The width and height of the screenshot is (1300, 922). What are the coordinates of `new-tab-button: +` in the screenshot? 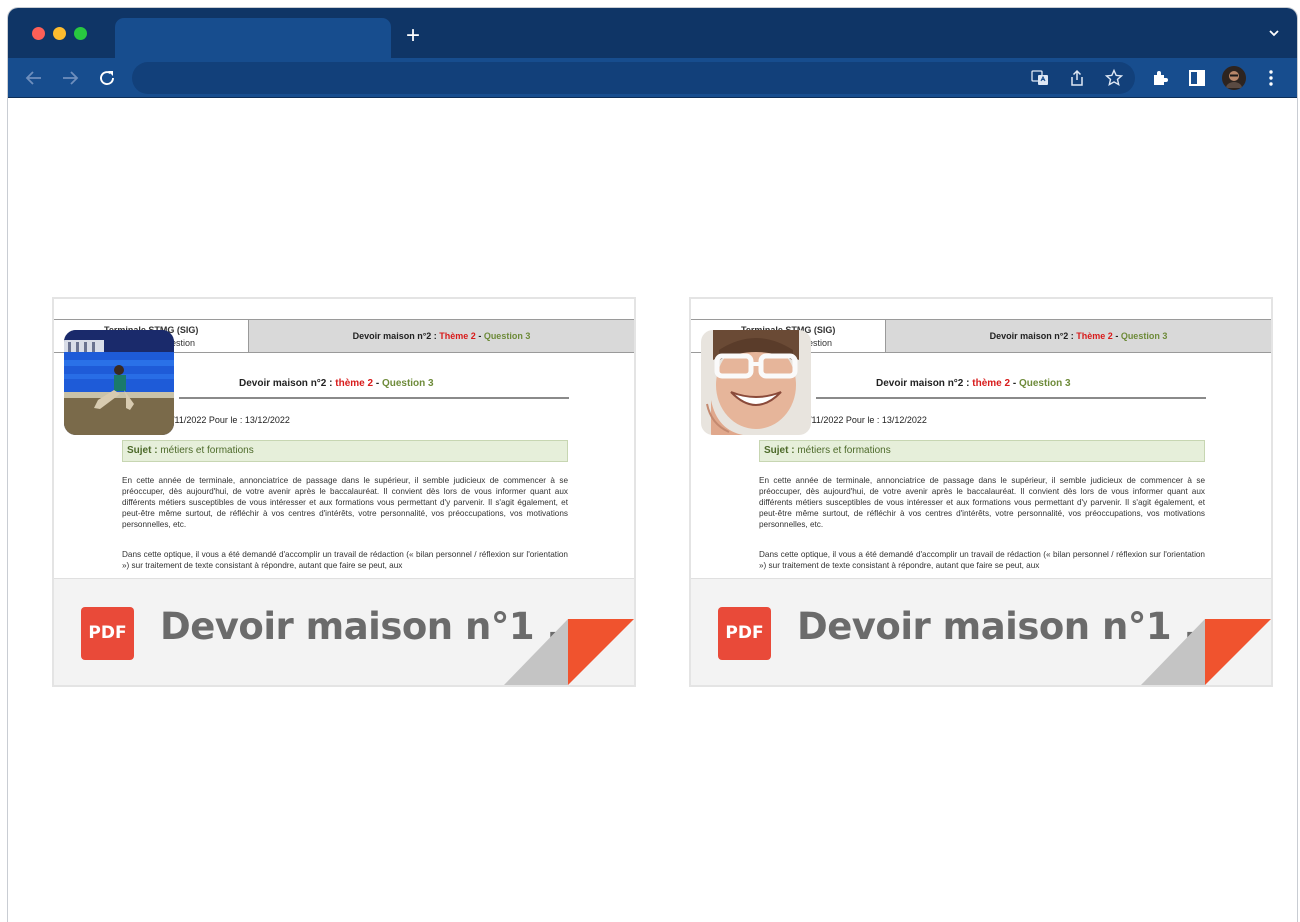 It's located at (413, 36).